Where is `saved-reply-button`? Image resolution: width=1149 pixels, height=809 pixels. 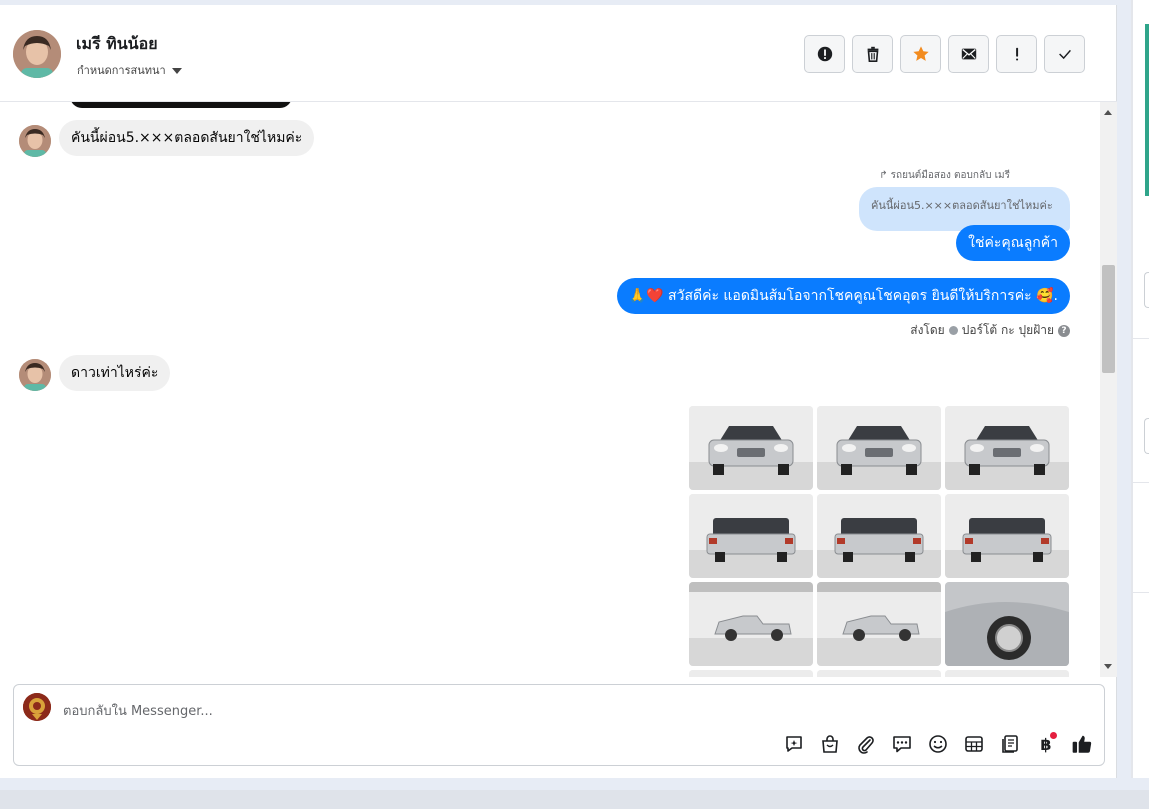
saved-reply-button is located at coordinates (902, 744).